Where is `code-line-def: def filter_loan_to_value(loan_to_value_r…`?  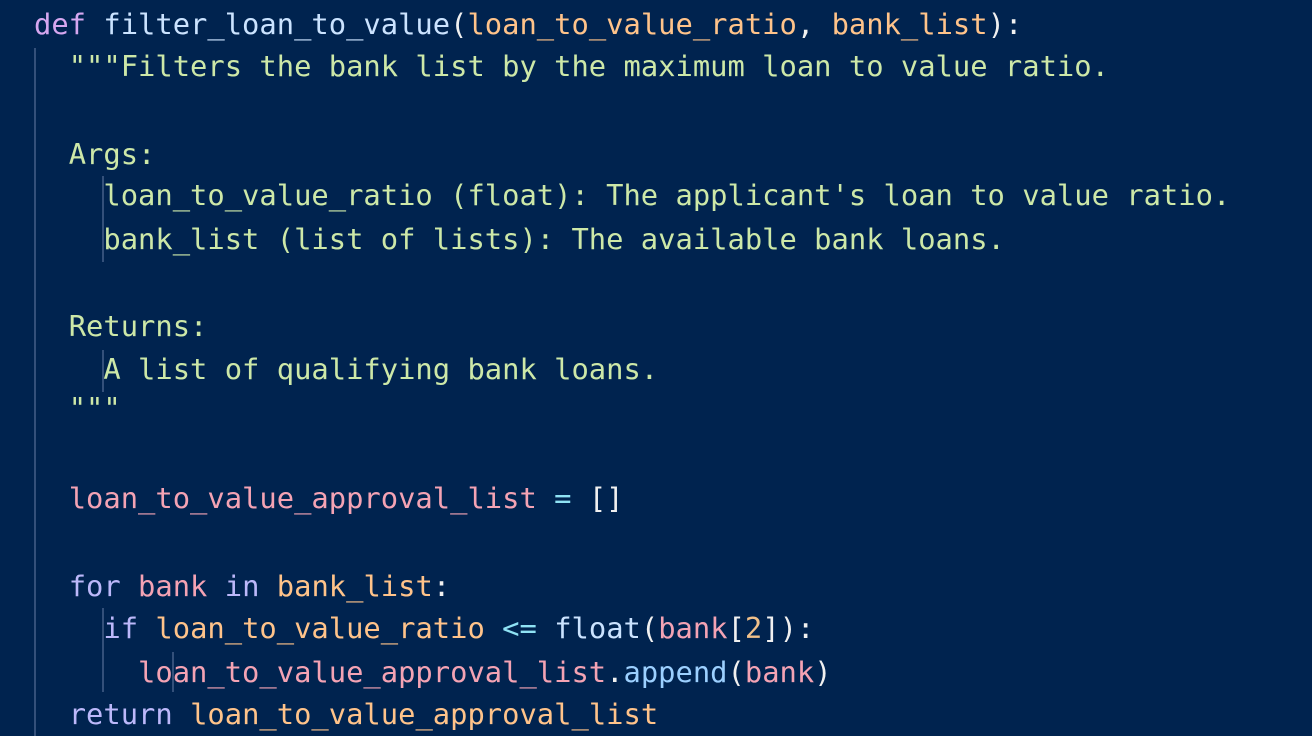 code-line-def: def filter_loan_to_value(loan_to_value_r… is located at coordinates (528, 24).